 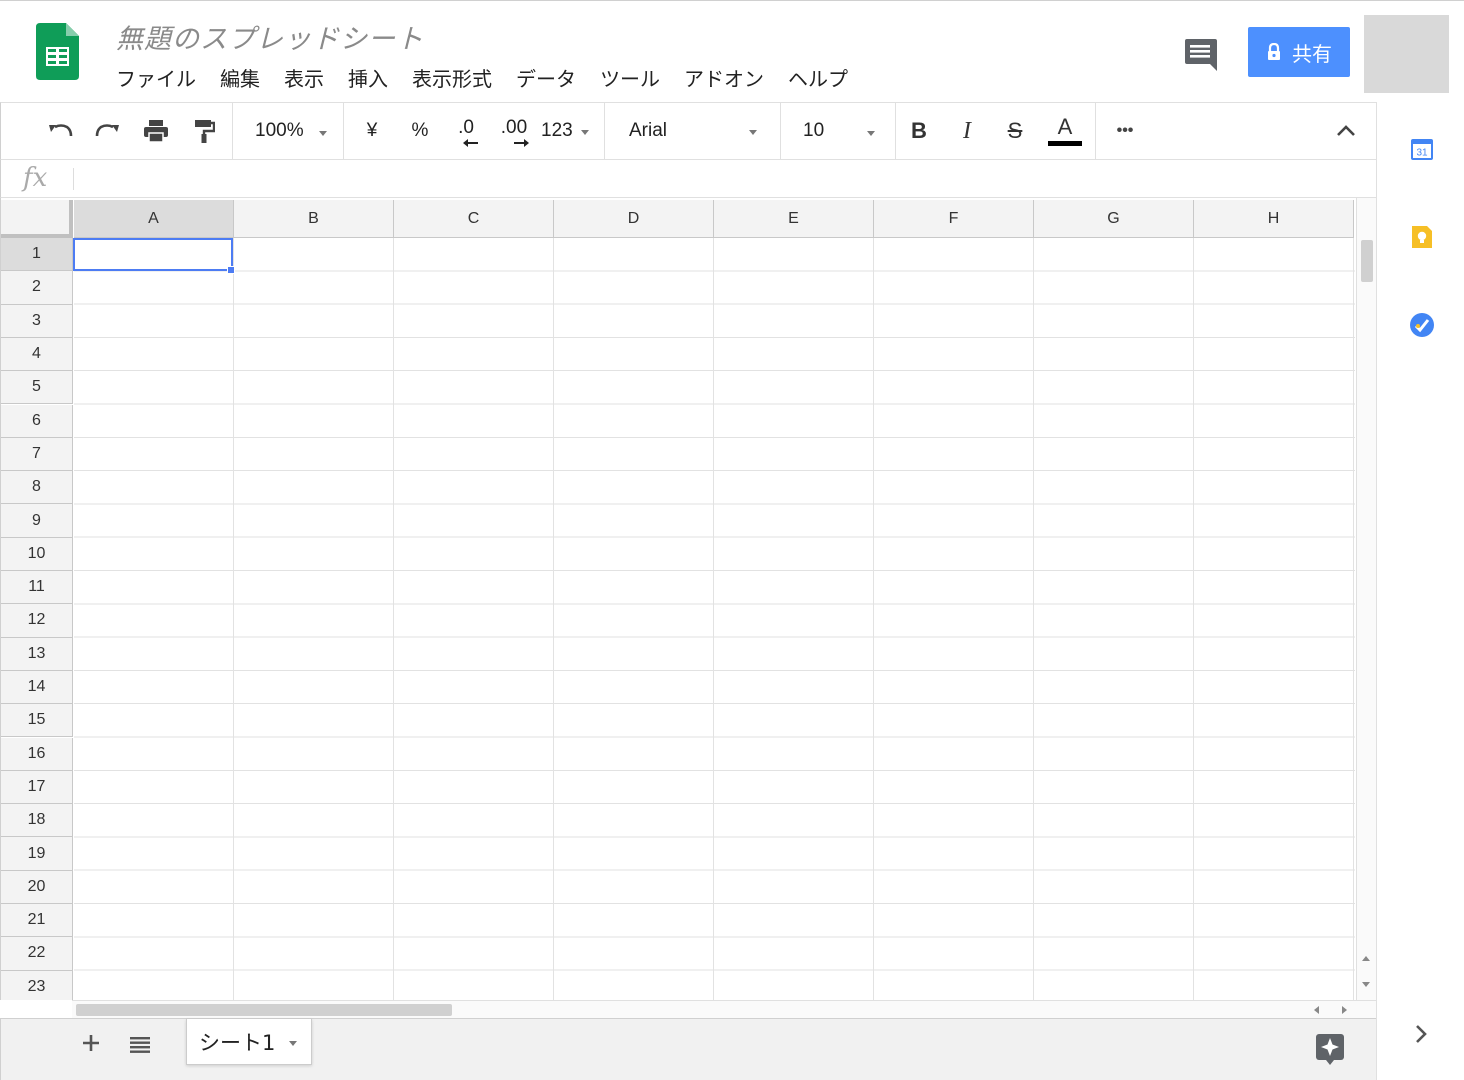 What do you see at coordinates (954, 219) in the screenshot?
I see `column-header-f: F` at bounding box center [954, 219].